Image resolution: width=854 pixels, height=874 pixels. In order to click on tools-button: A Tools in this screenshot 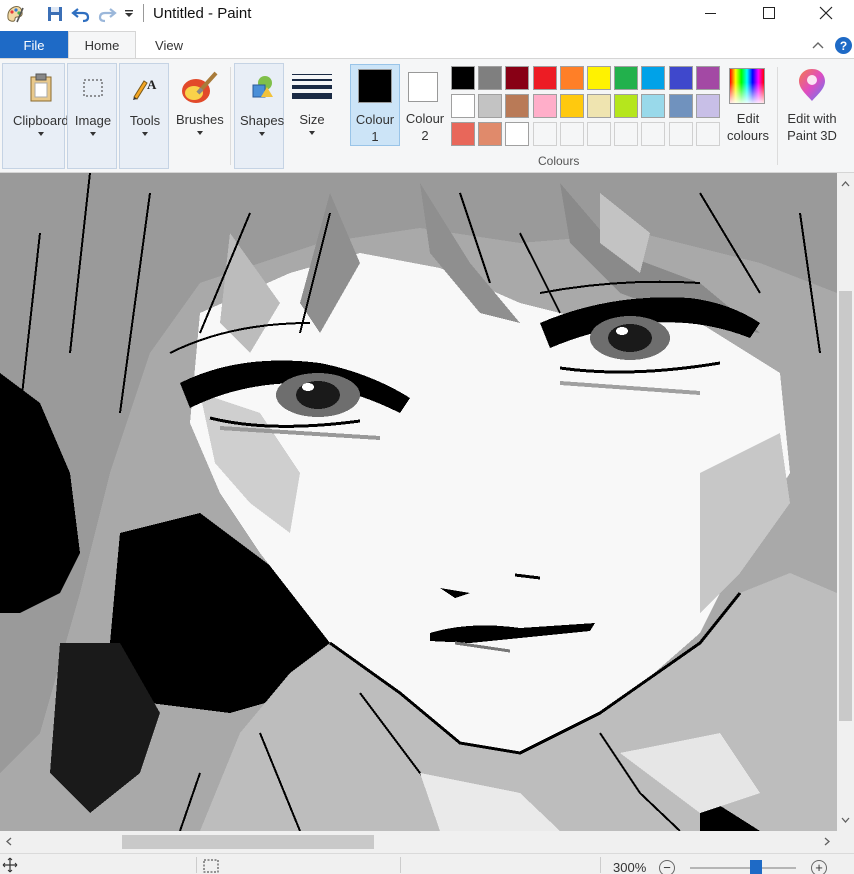, I will do `click(145, 102)`.